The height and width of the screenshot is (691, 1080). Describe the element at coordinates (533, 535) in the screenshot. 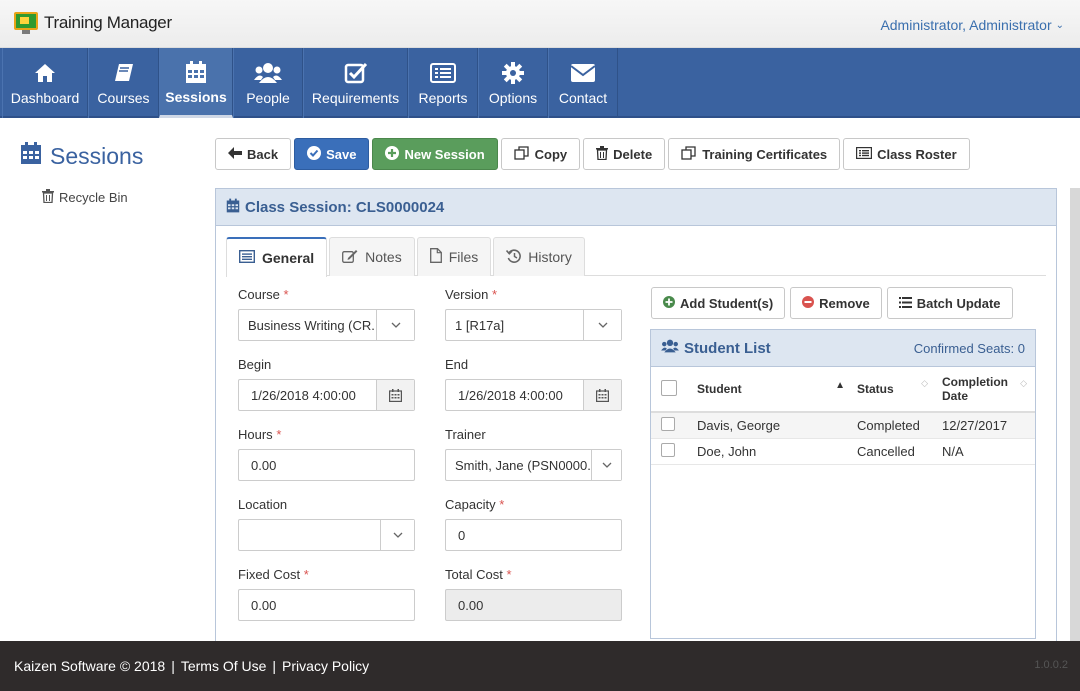

I see `capacity-input: 0` at that location.